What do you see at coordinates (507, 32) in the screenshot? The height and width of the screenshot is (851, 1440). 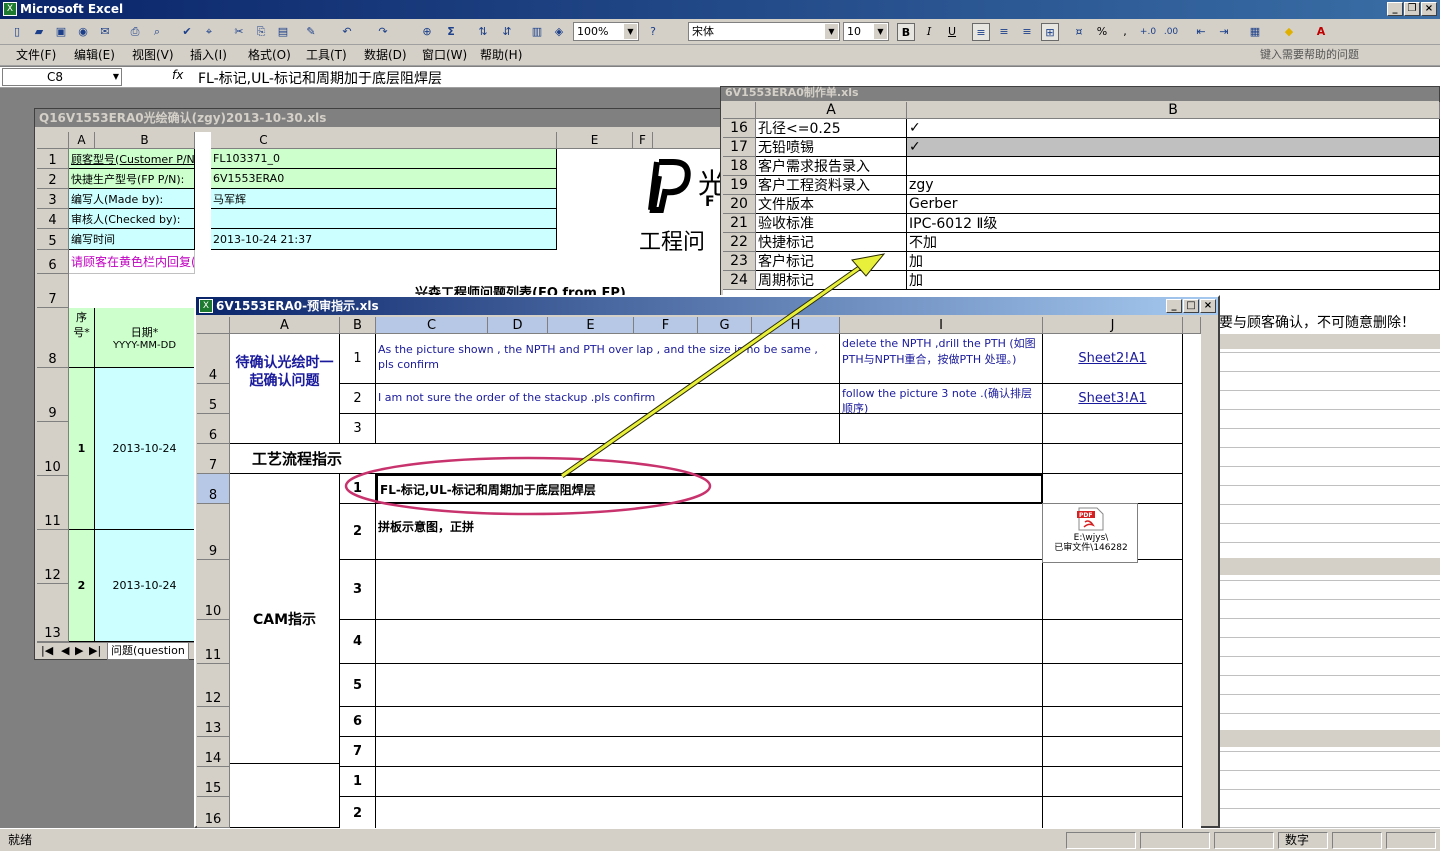 I see `sort-descending-icon: ⇵` at bounding box center [507, 32].